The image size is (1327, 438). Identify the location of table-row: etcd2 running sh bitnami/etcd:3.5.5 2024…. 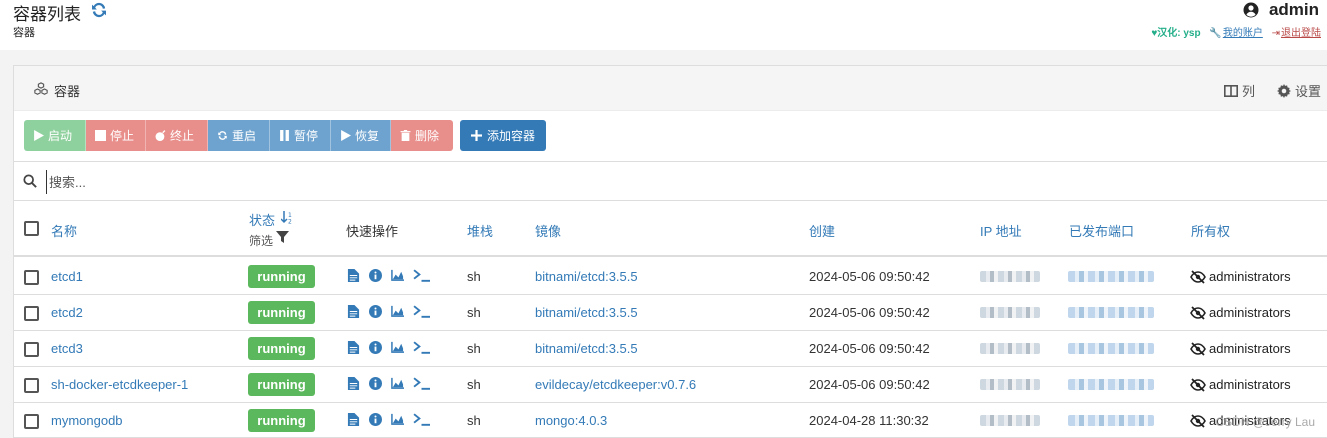
(670, 313).